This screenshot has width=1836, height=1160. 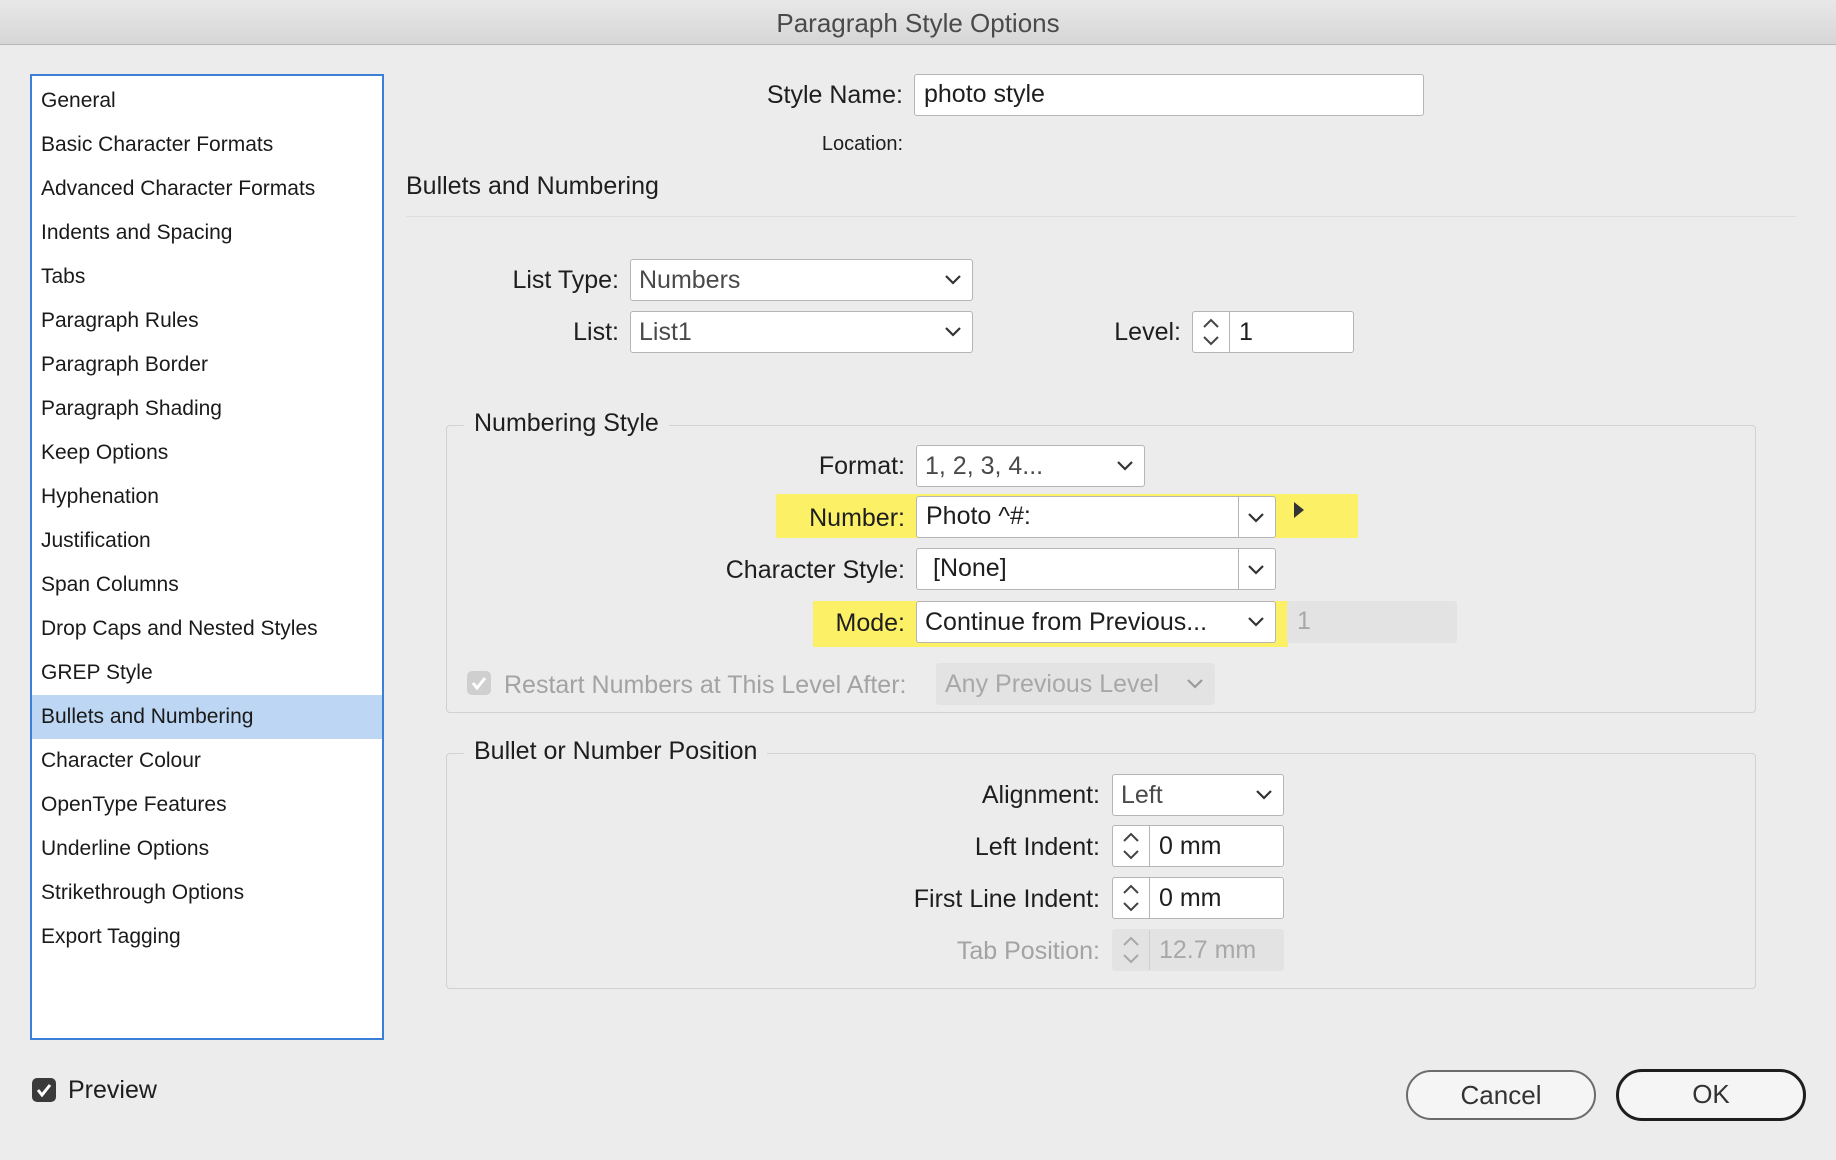 What do you see at coordinates (207, 101) in the screenshot?
I see `sidebar-item-general: General` at bounding box center [207, 101].